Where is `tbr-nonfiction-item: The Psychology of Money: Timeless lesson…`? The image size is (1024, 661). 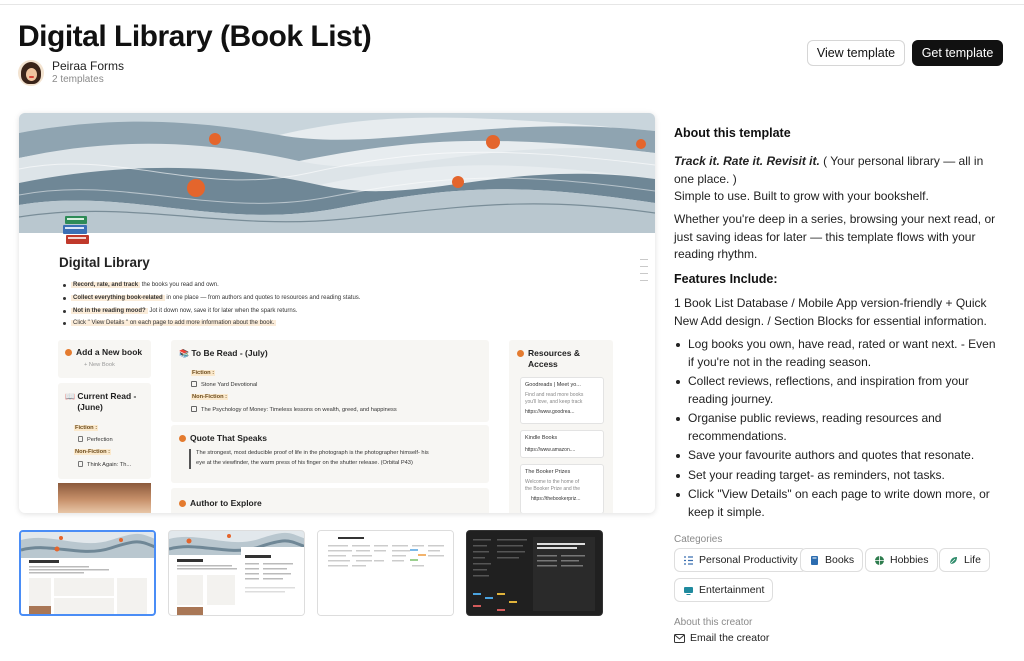 tbr-nonfiction-item: The Psychology of Money: Timeless lesson… is located at coordinates (294, 409).